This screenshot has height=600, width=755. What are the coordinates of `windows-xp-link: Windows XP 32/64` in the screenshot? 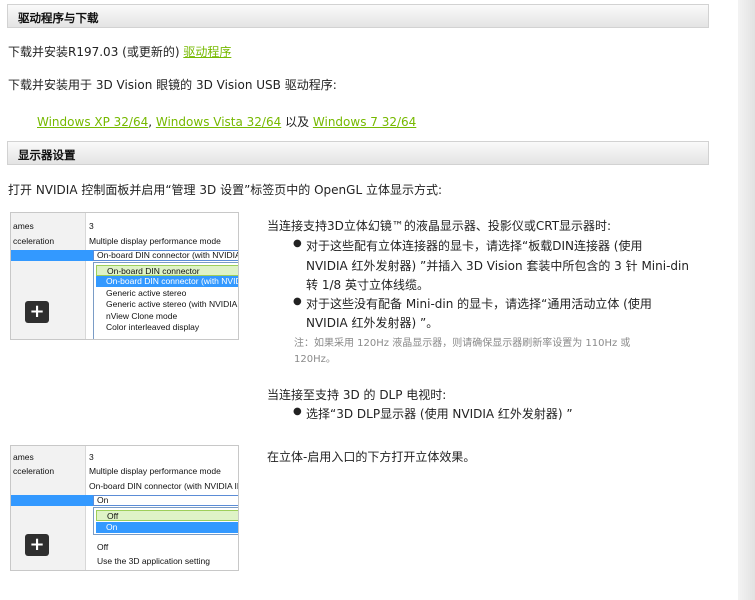 It's located at (92, 122).